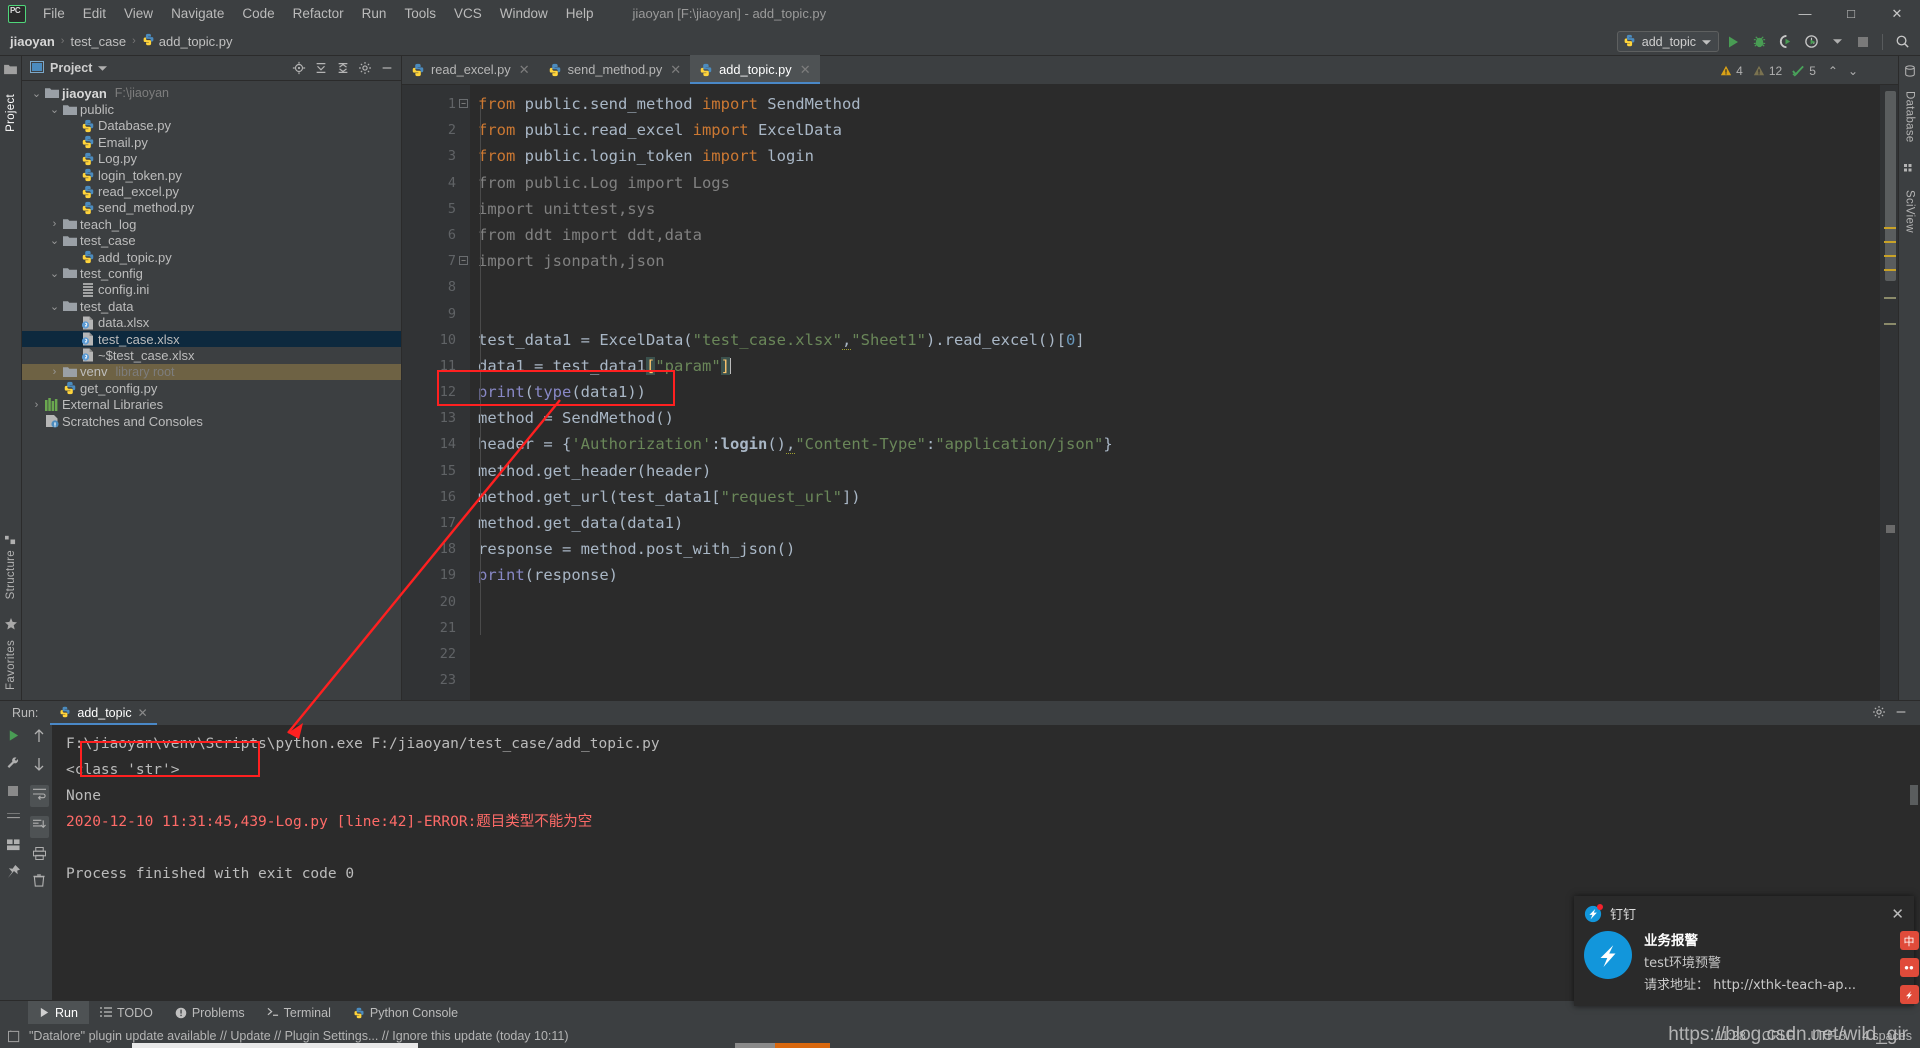  Describe the element at coordinates (1914, 795) in the screenshot. I see `console-scrollbar` at that location.